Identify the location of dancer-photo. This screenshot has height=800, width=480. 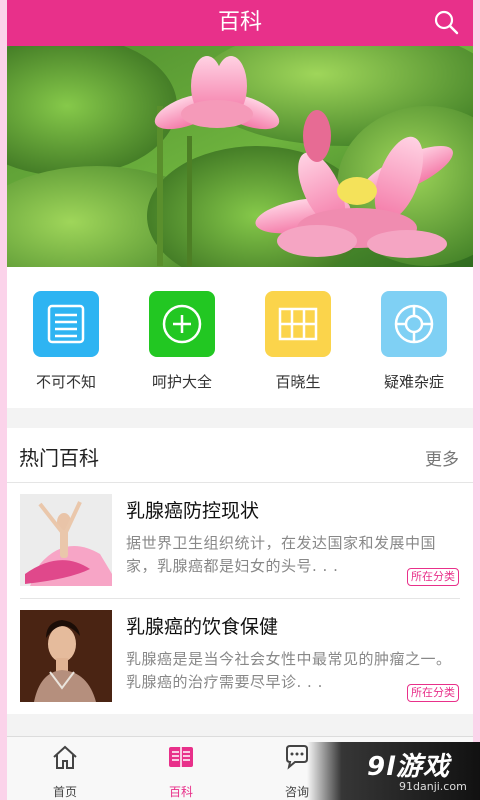
(66, 540).